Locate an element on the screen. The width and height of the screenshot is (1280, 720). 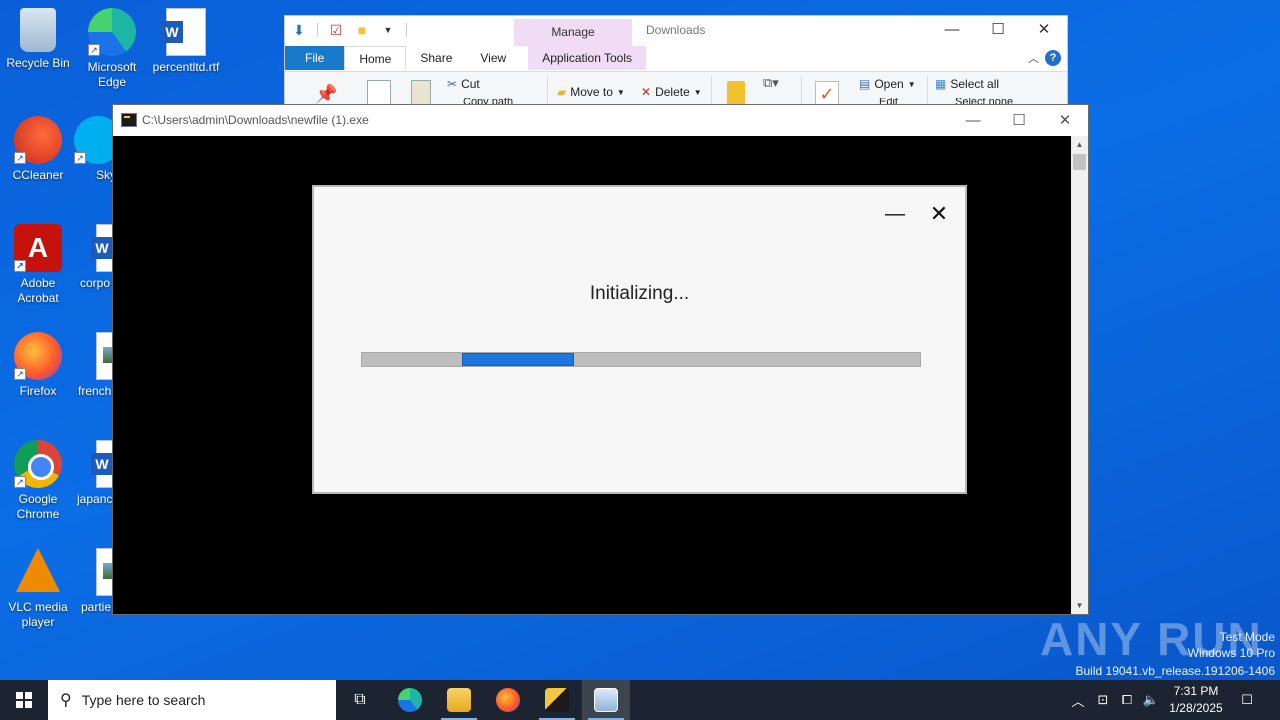
tab-share: Share is located at coordinates (436, 58).